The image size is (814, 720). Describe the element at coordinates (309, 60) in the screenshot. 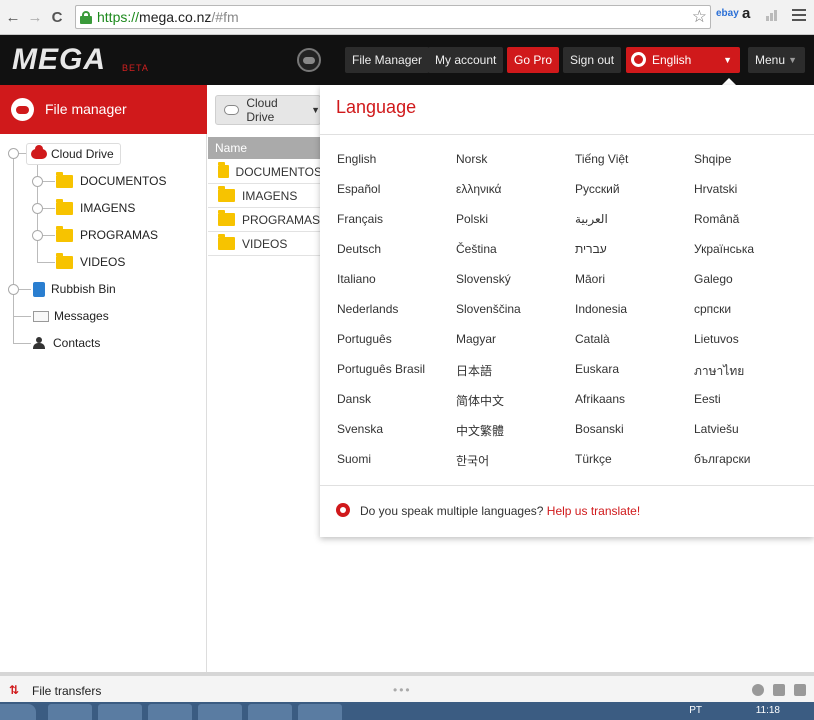

I see `cloud-sync-icon` at that location.